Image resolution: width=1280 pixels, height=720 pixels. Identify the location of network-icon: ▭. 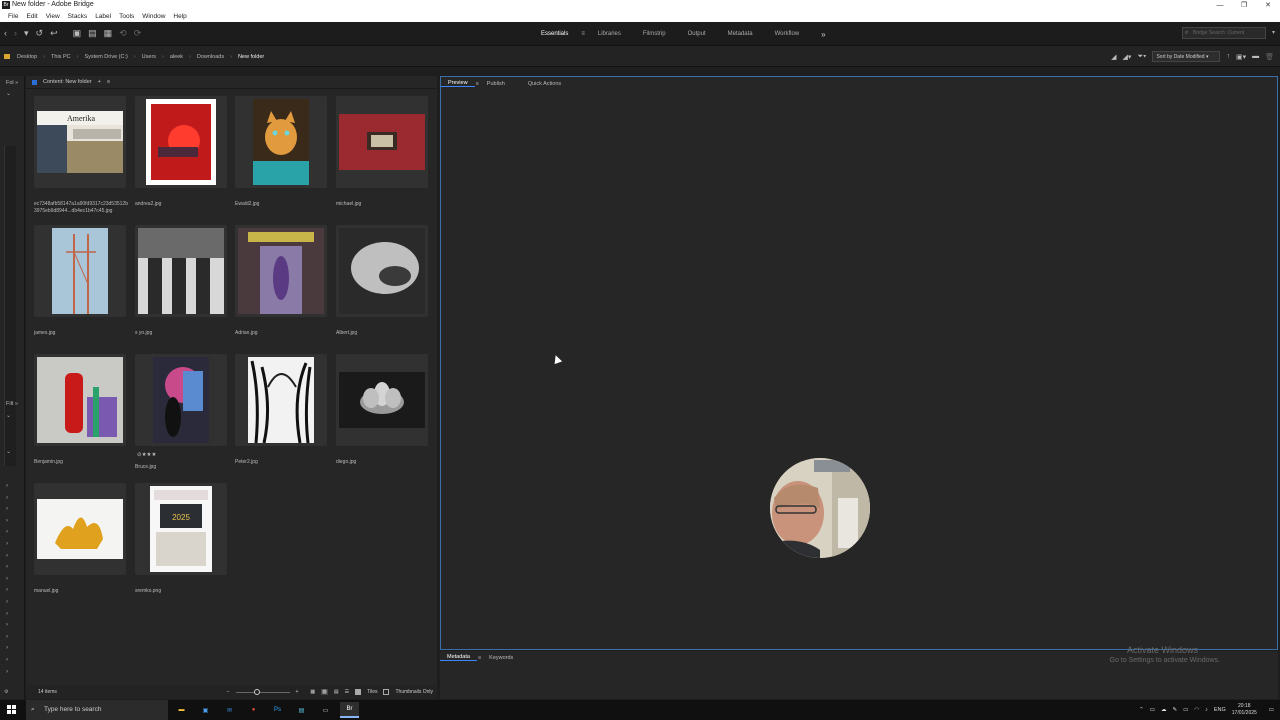
(1152, 710).